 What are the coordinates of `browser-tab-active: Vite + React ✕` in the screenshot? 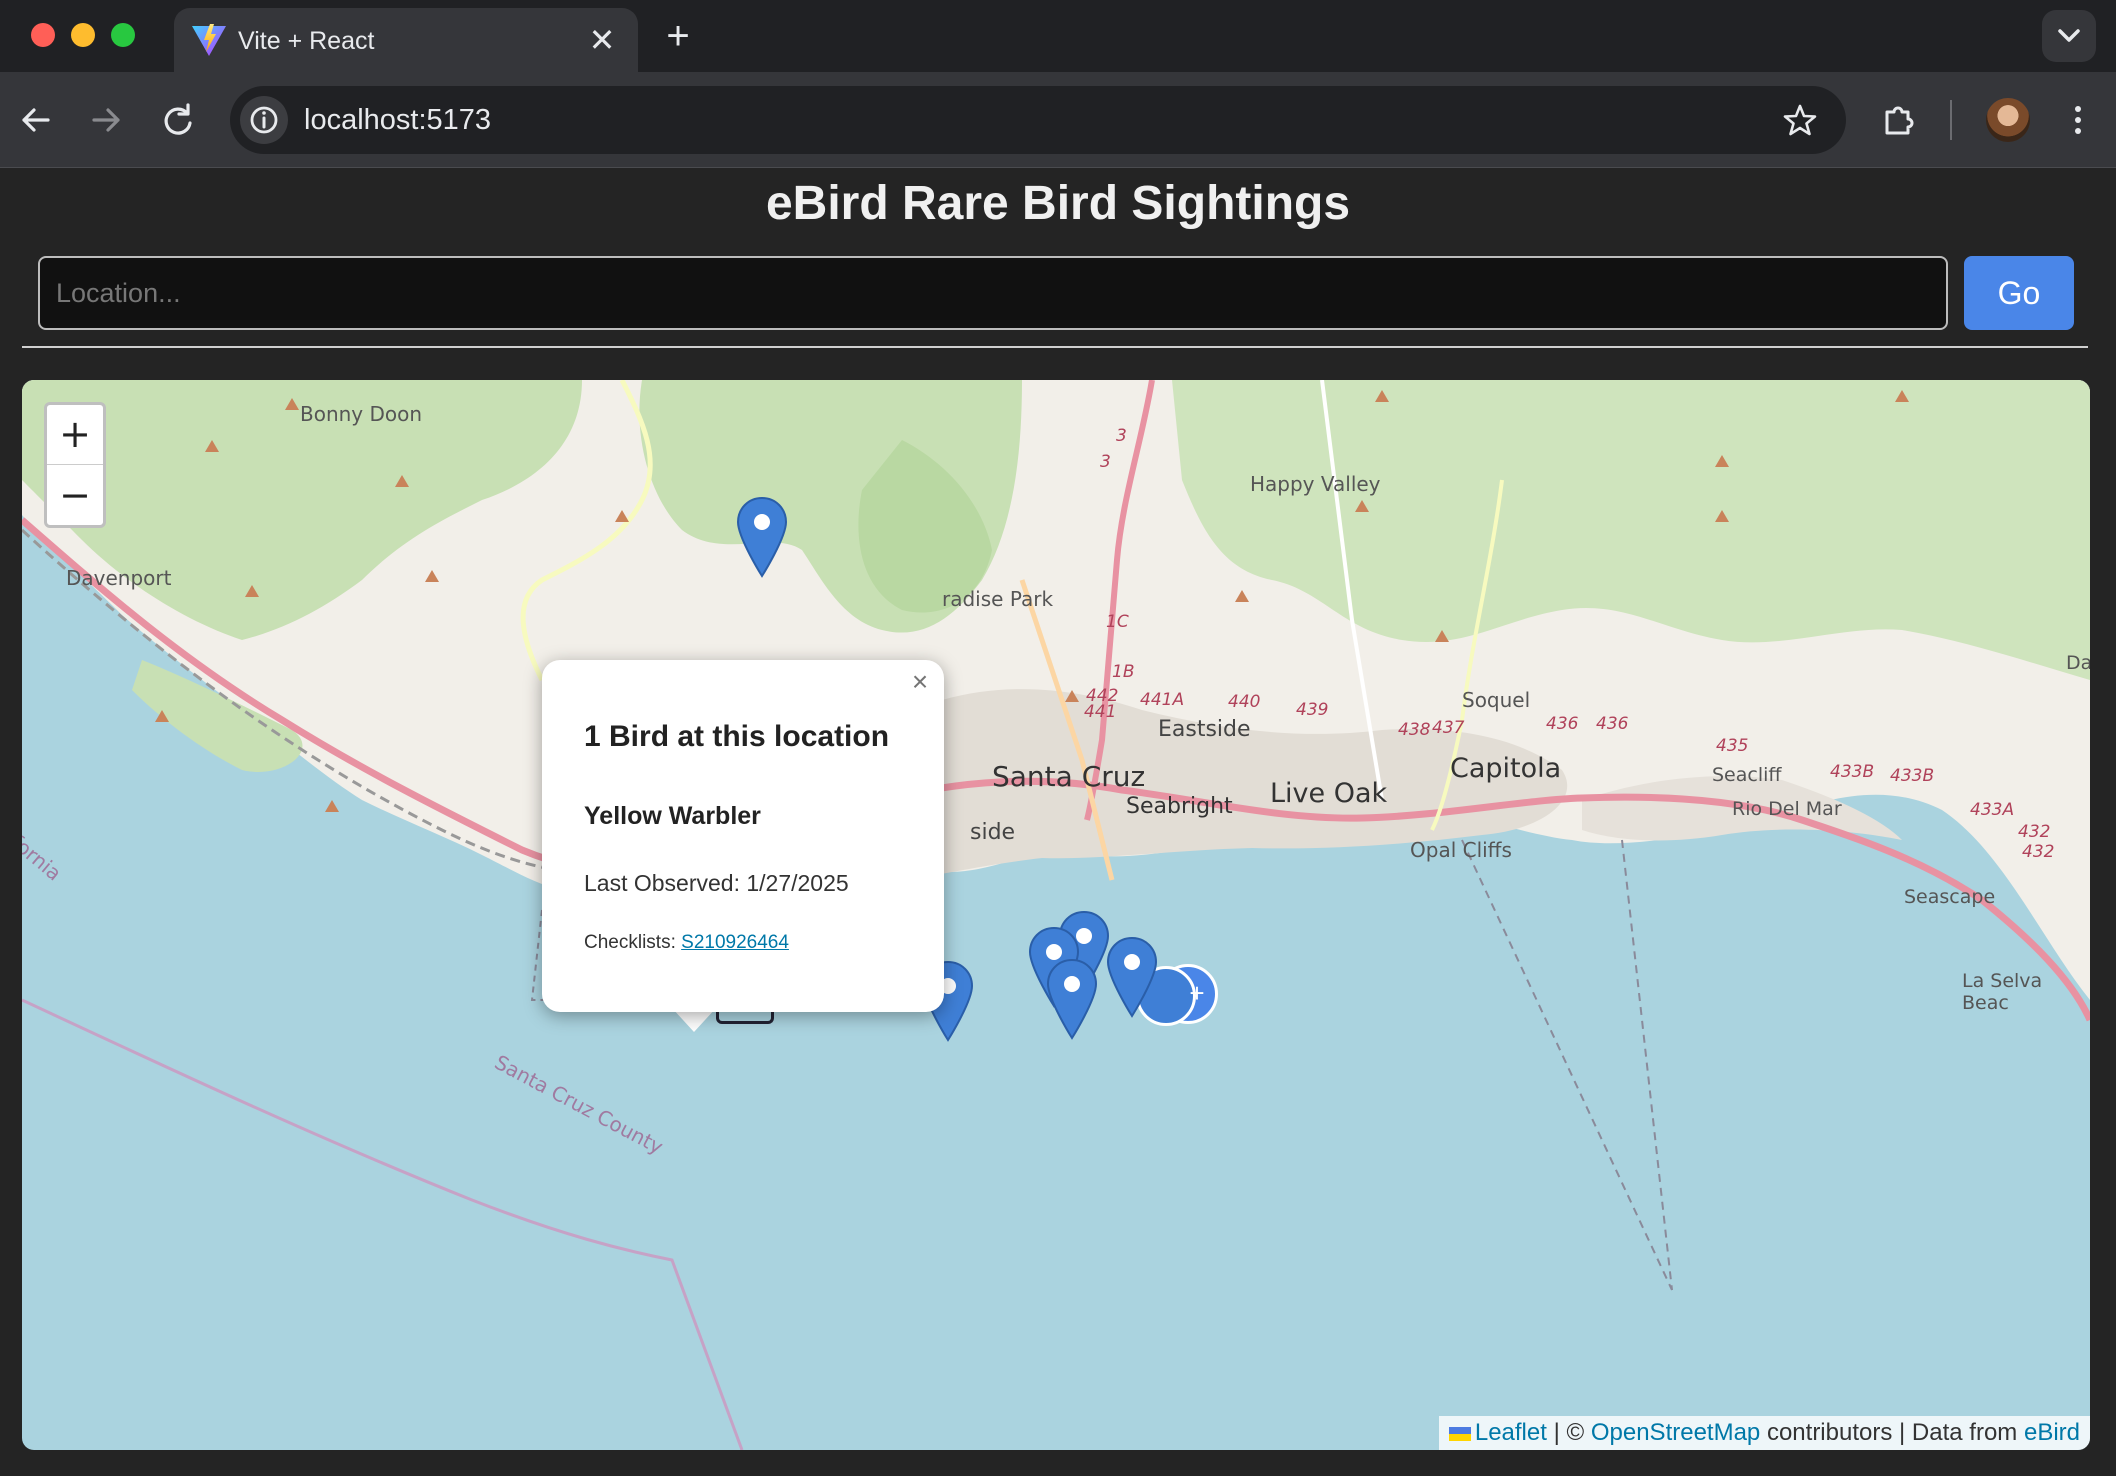 It's located at (406, 41).